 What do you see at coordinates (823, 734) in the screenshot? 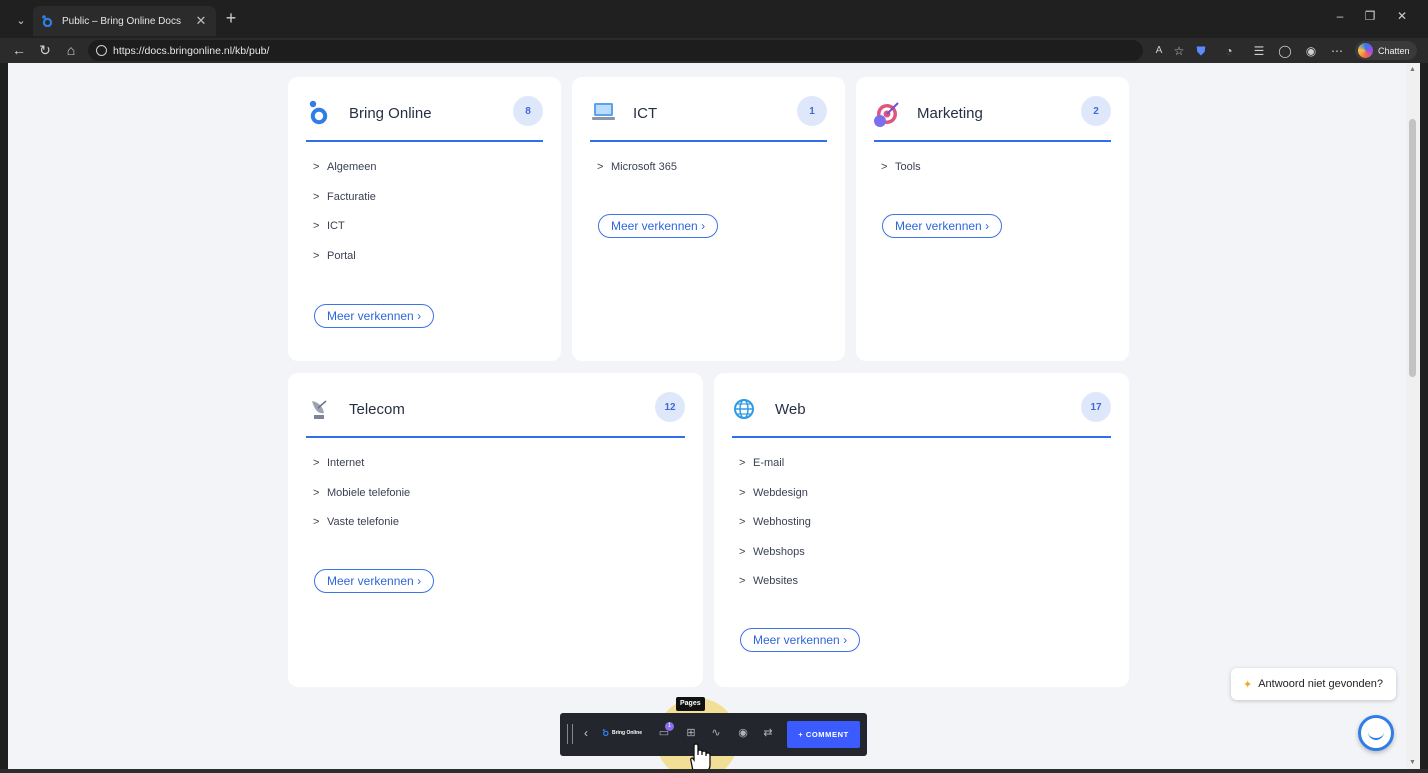
I see `add-comment-button: + COMMENT` at bounding box center [823, 734].